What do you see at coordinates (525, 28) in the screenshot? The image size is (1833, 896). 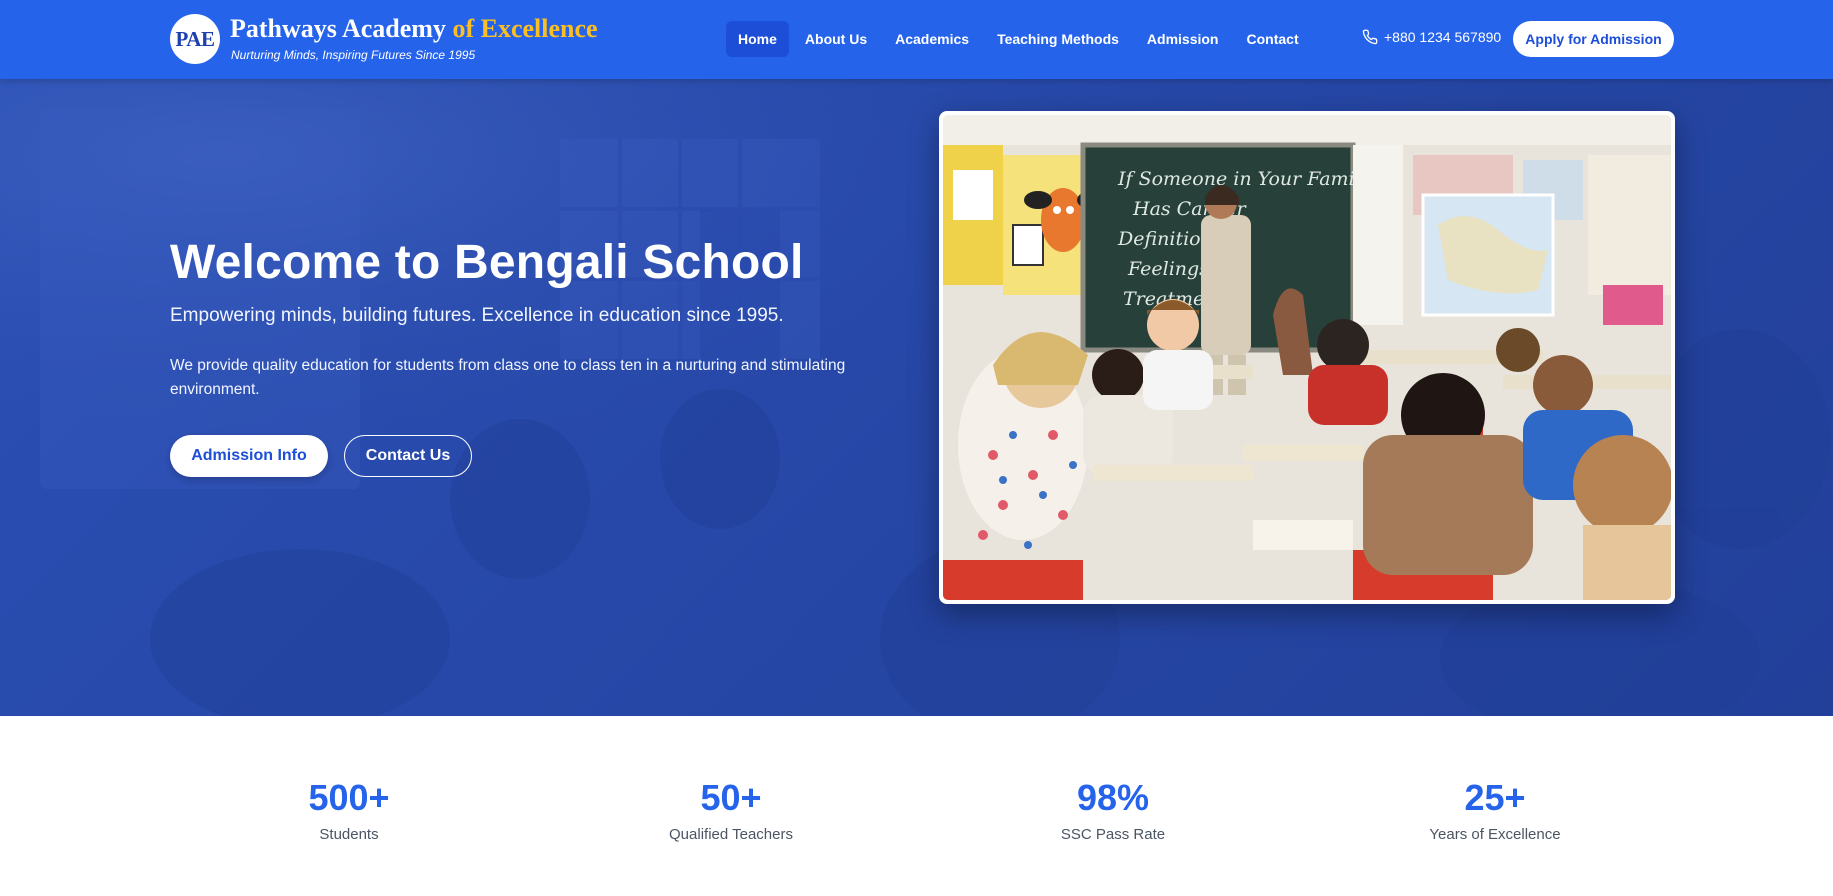 I see `brand-accent: of Excellence` at bounding box center [525, 28].